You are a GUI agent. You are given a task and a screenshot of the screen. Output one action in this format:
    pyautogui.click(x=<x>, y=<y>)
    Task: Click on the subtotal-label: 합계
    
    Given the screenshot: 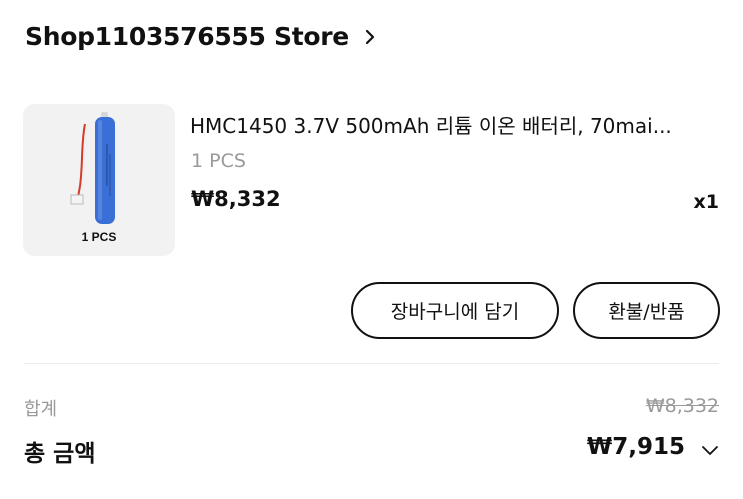 What is the action you would take?
    pyautogui.click(x=41, y=409)
    